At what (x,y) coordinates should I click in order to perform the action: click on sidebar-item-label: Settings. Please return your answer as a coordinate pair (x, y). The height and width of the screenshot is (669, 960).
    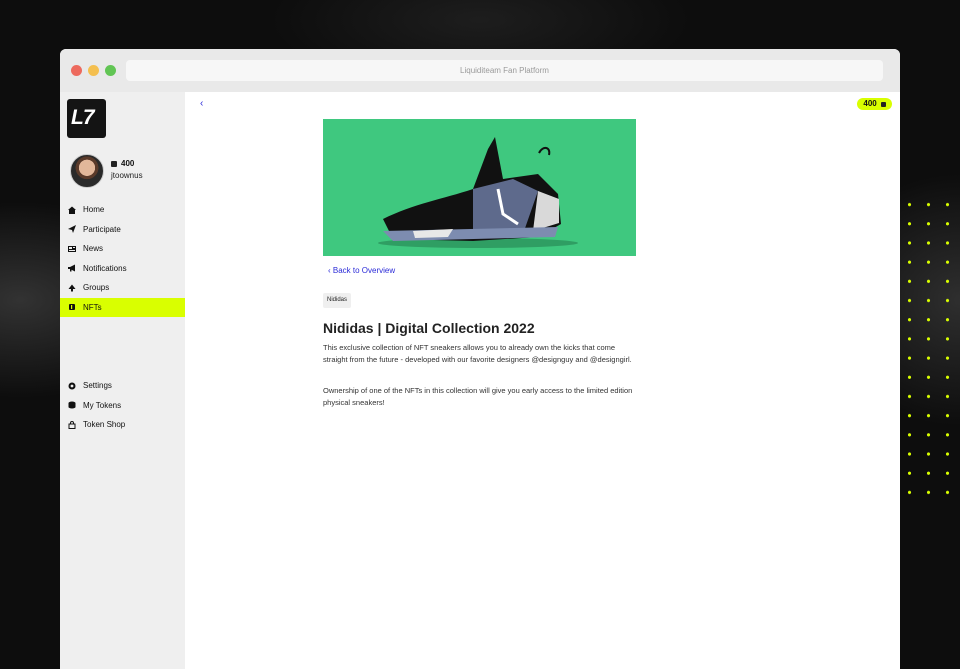
    Looking at the image, I should click on (97, 386).